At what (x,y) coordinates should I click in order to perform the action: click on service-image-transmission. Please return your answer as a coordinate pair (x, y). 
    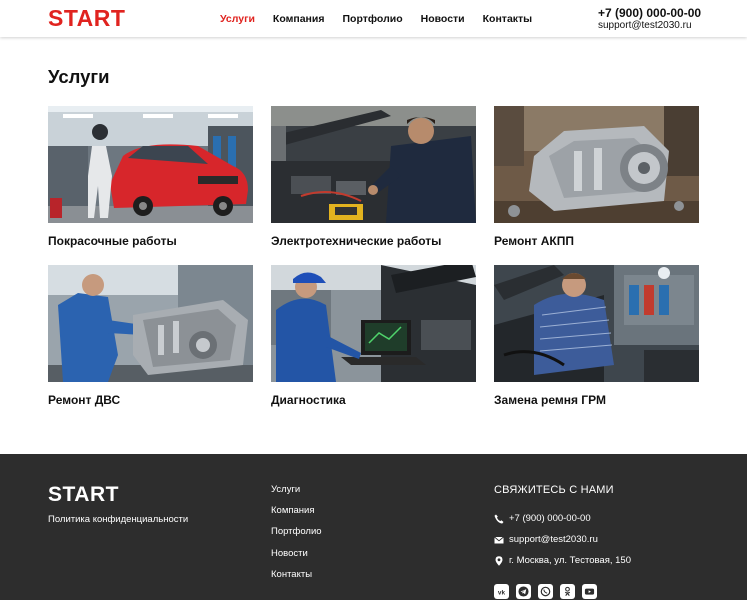
    Looking at the image, I should click on (596, 164).